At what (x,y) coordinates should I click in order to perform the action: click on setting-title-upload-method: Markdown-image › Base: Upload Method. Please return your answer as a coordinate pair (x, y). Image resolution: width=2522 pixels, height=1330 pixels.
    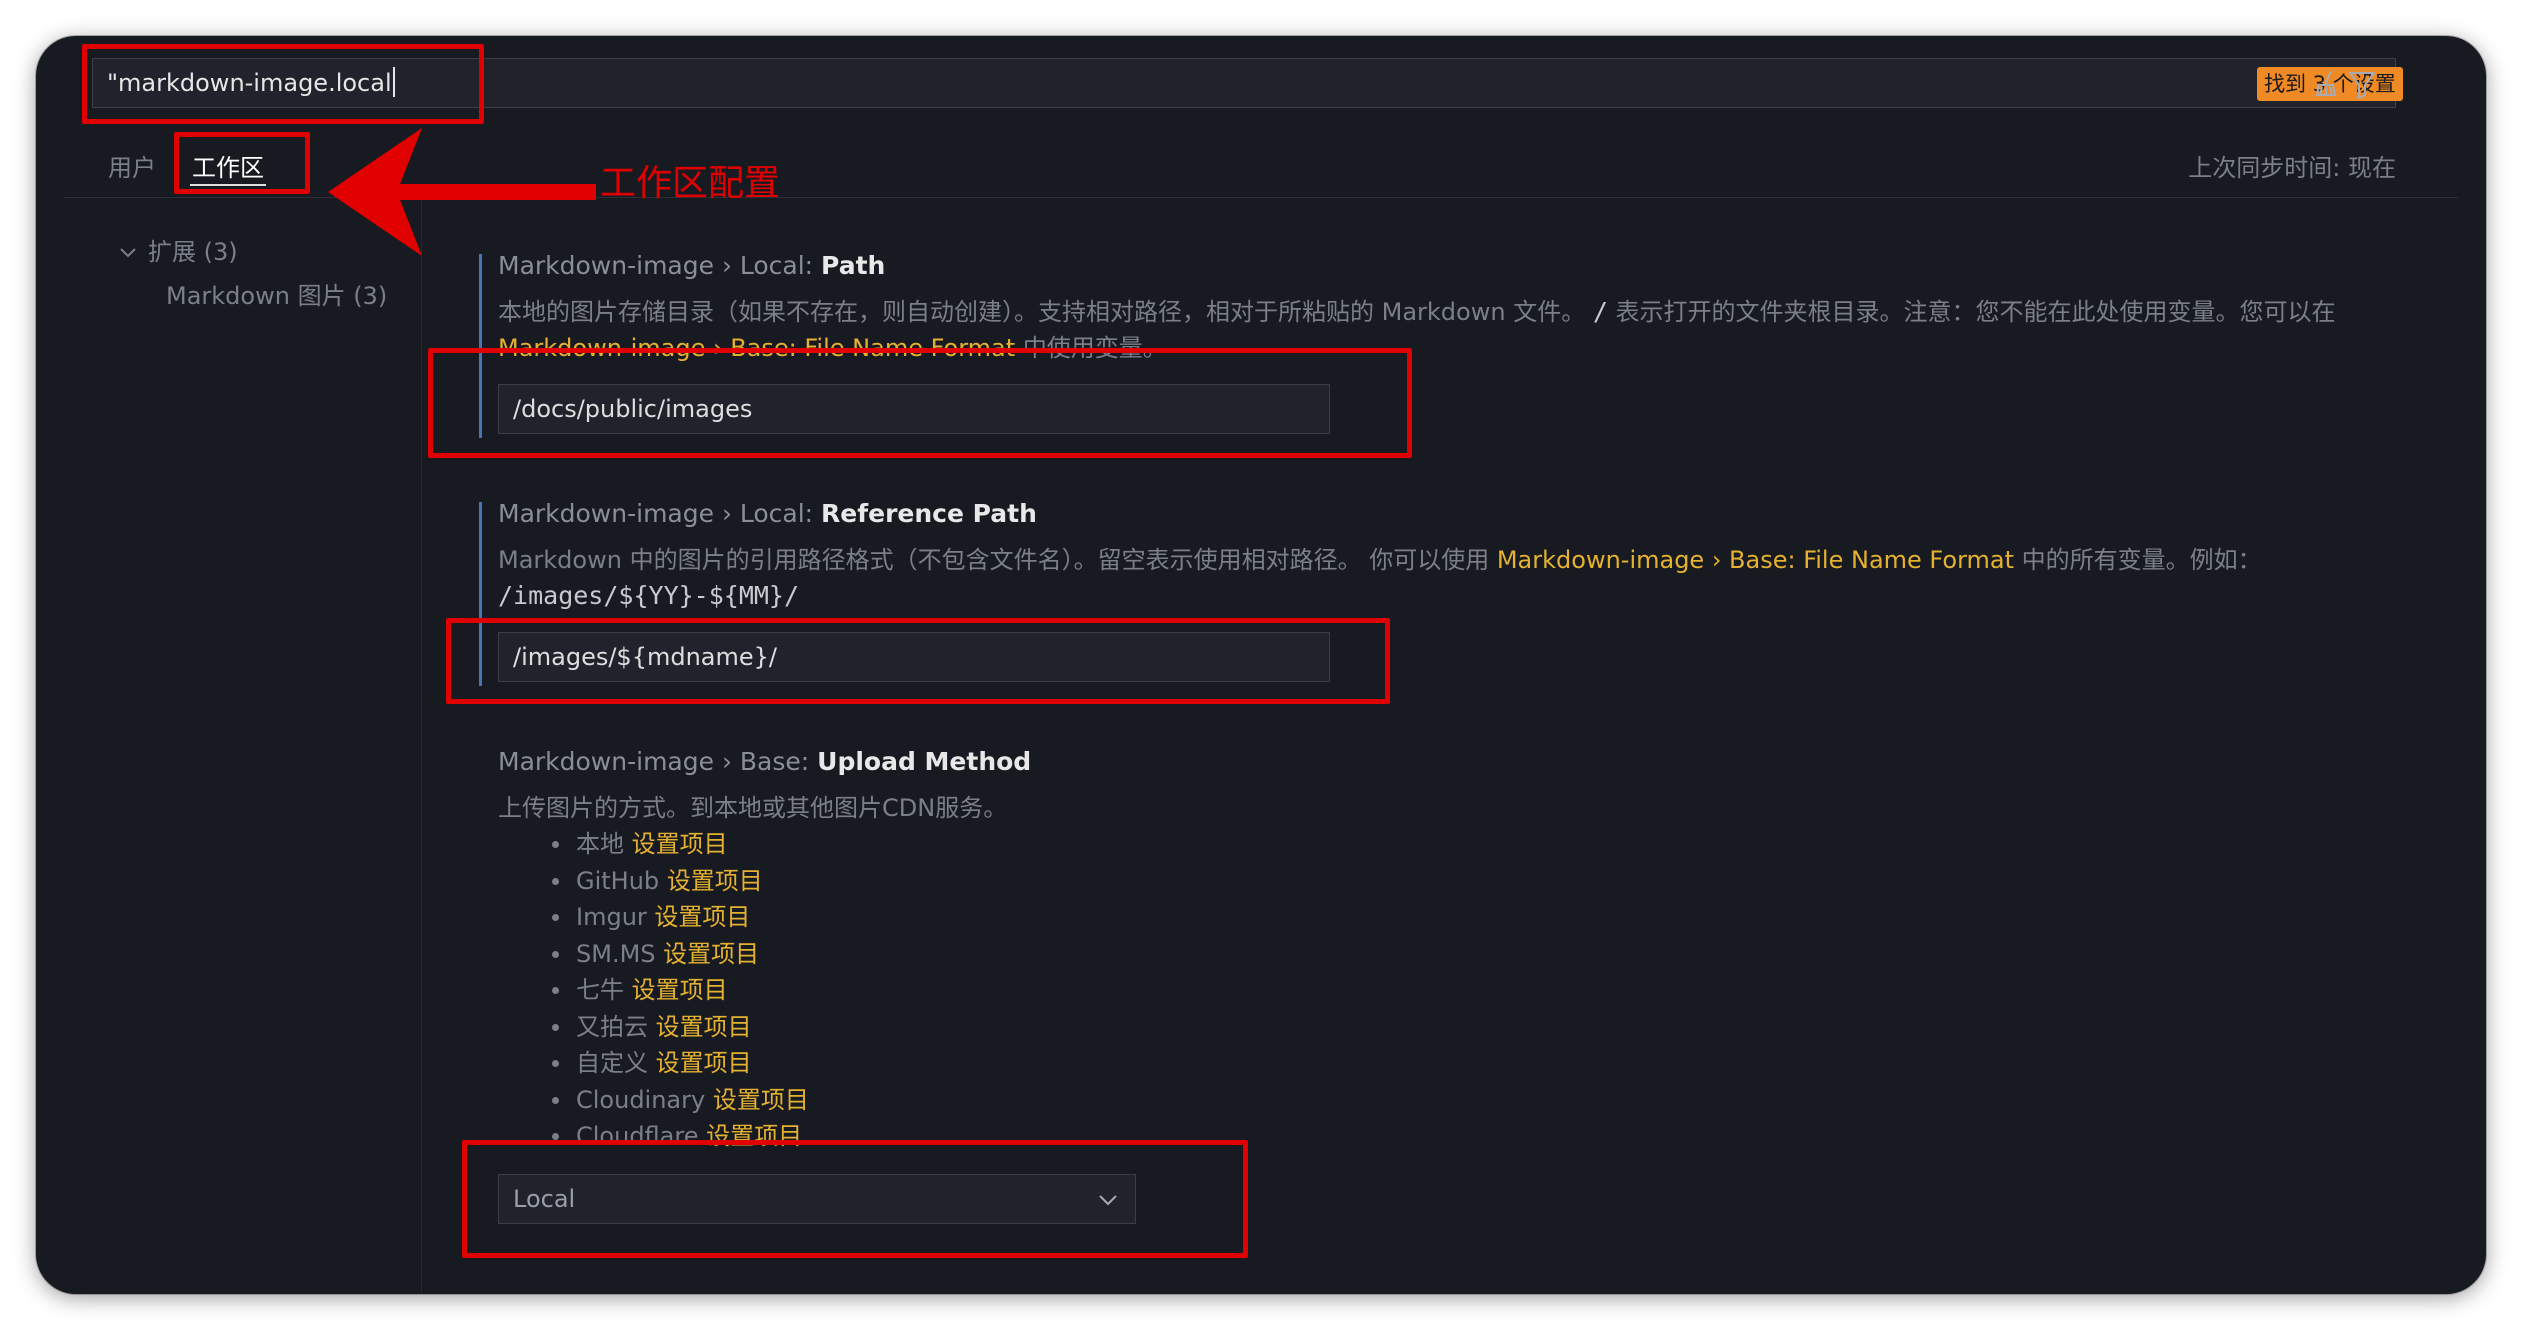
    Looking at the image, I should click on (765, 761).